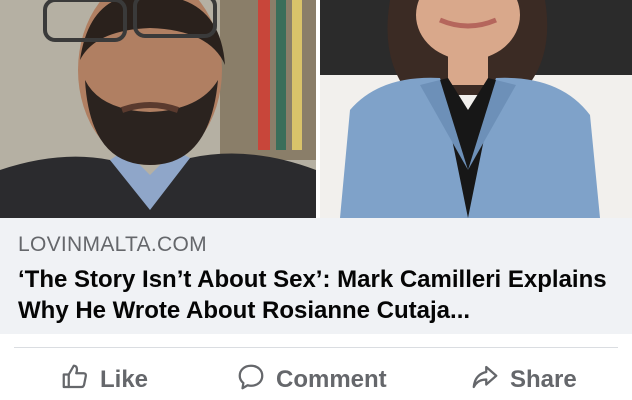 The image size is (632, 400). What do you see at coordinates (75, 380) in the screenshot?
I see `thumbs-up-icon` at bounding box center [75, 380].